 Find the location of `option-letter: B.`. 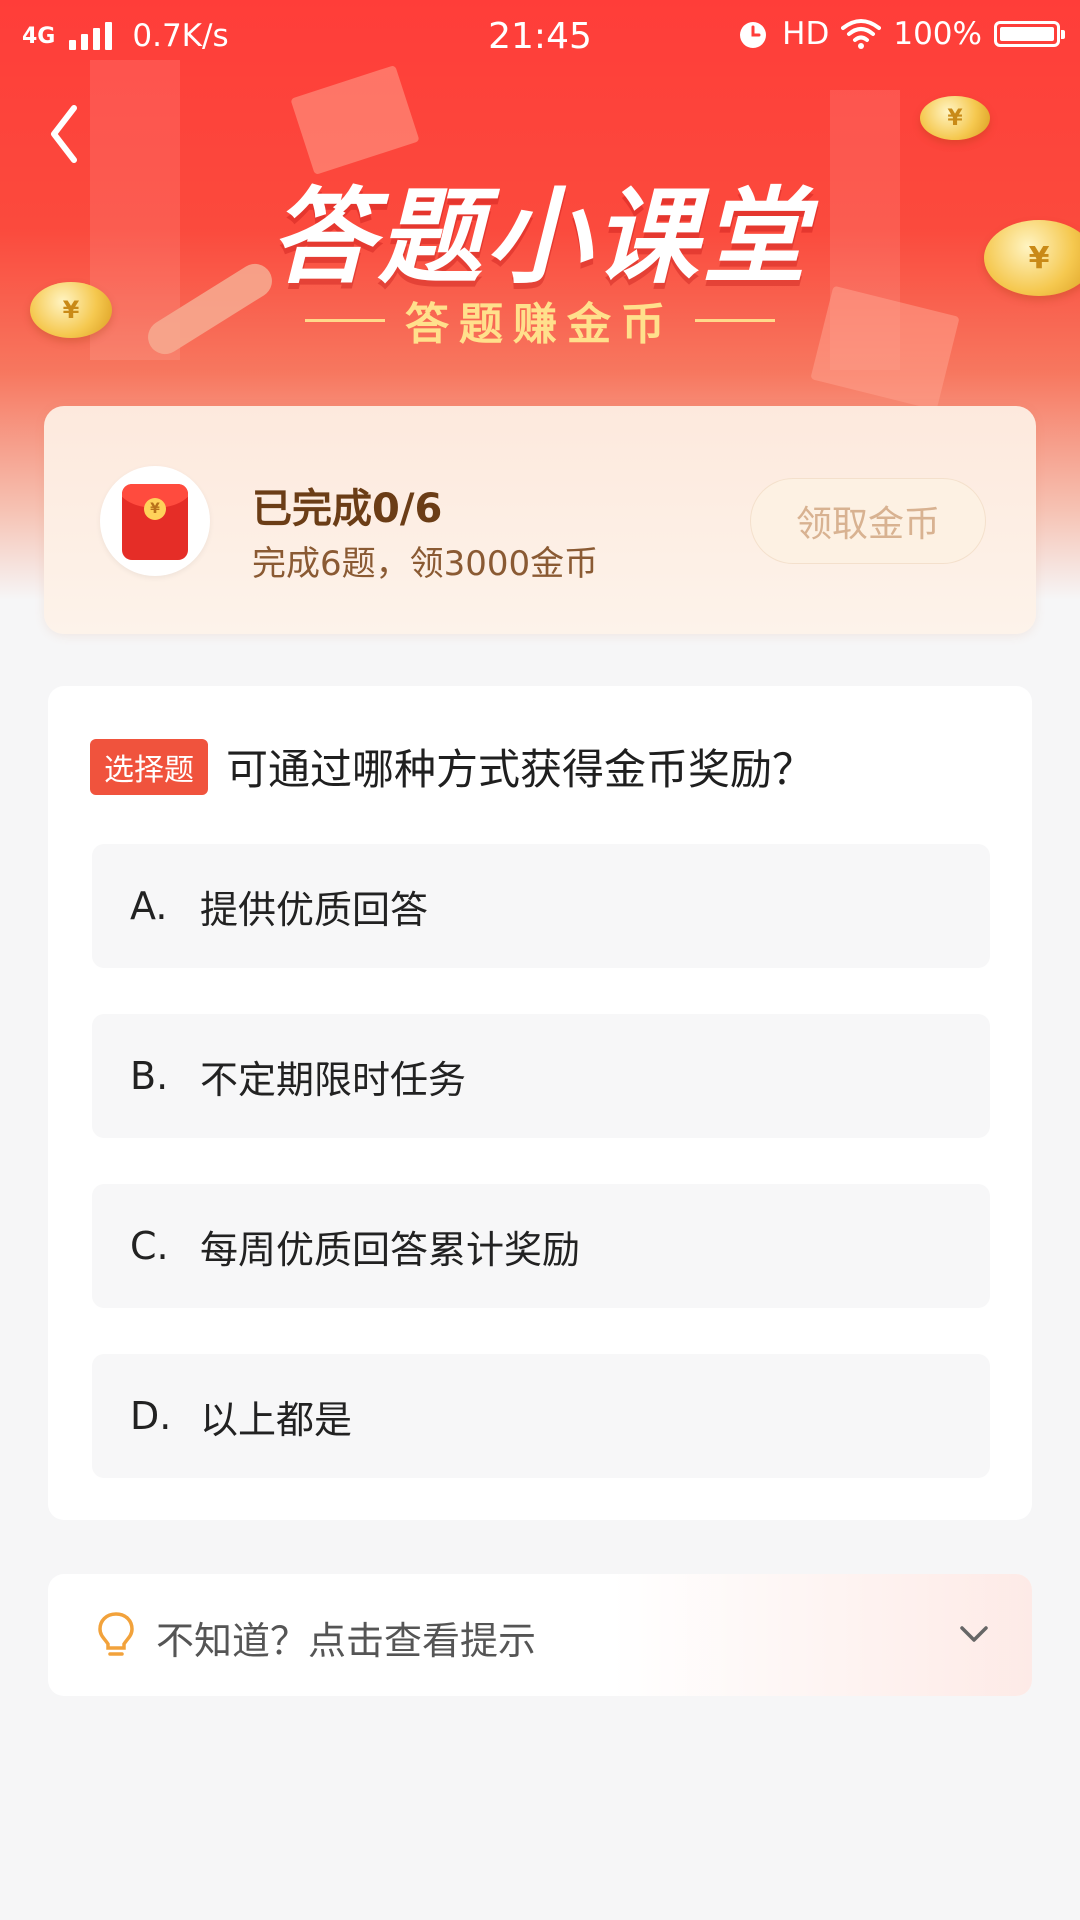

option-letter: B. is located at coordinates (149, 1076).